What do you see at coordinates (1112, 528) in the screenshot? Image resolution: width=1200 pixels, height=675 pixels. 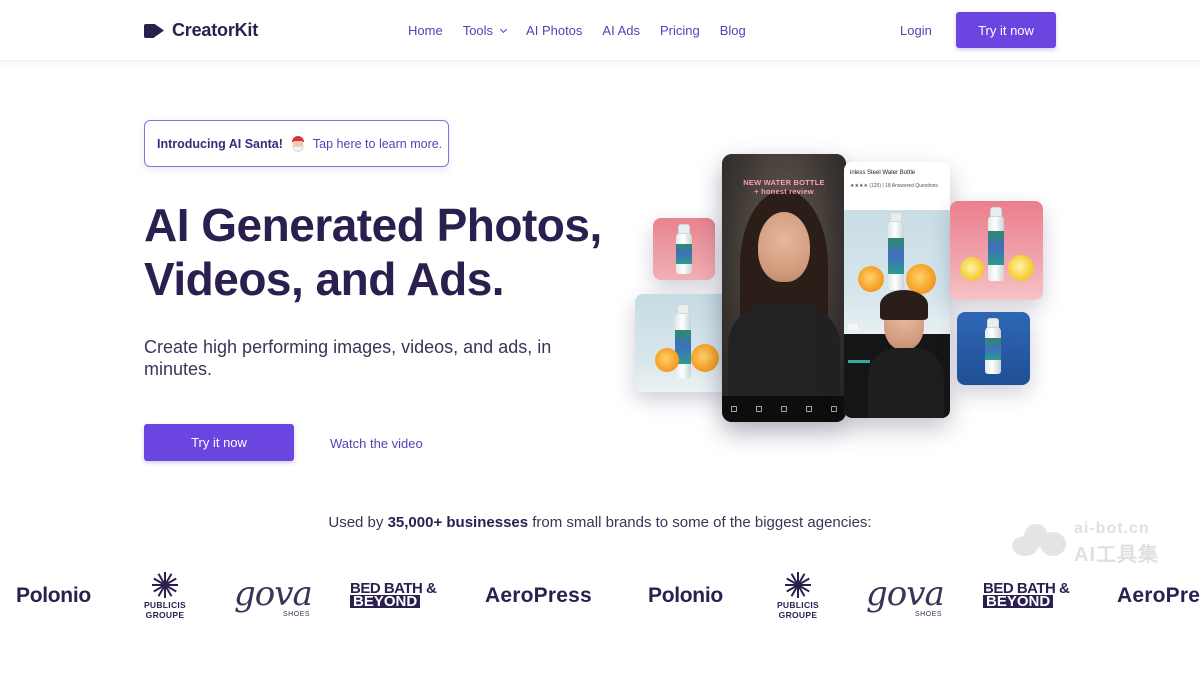 I see `watermark-domain: ai-bot.cn` at bounding box center [1112, 528].